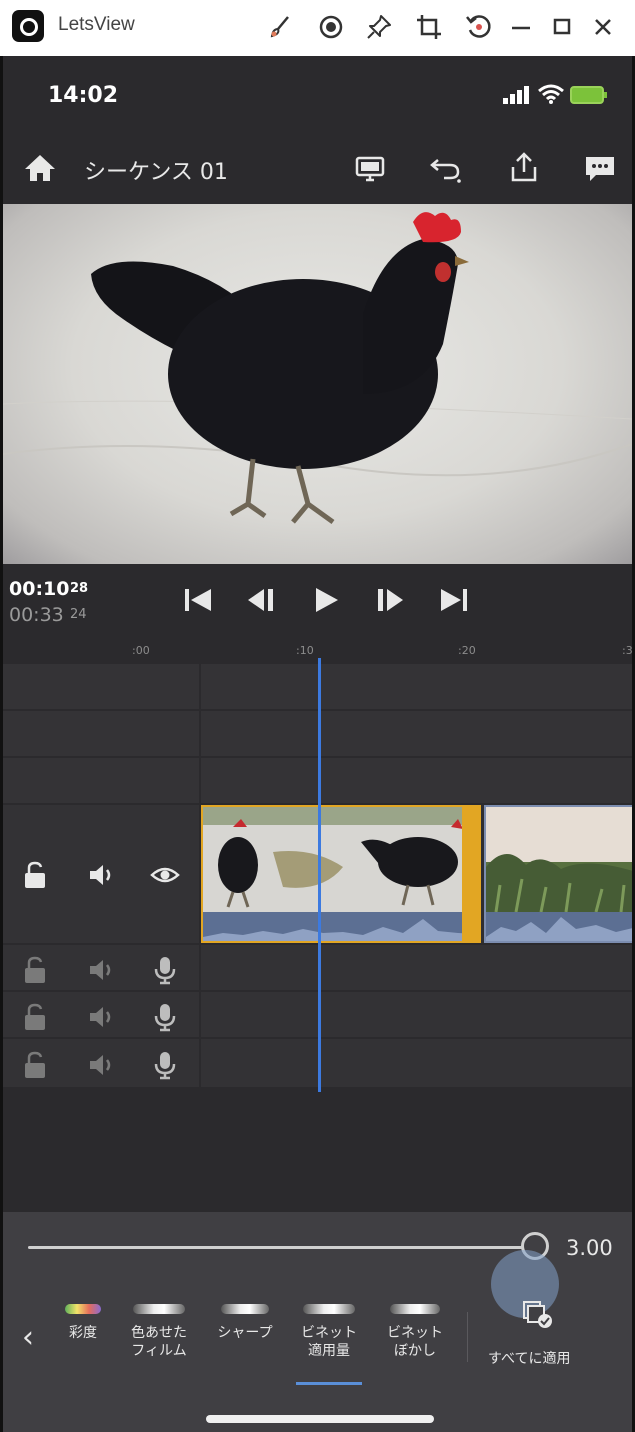 The width and height of the screenshot is (635, 1432). What do you see at coordinates (331, 27) in the screenshot?
I see `record-icon` at bounding box center [331, 27].